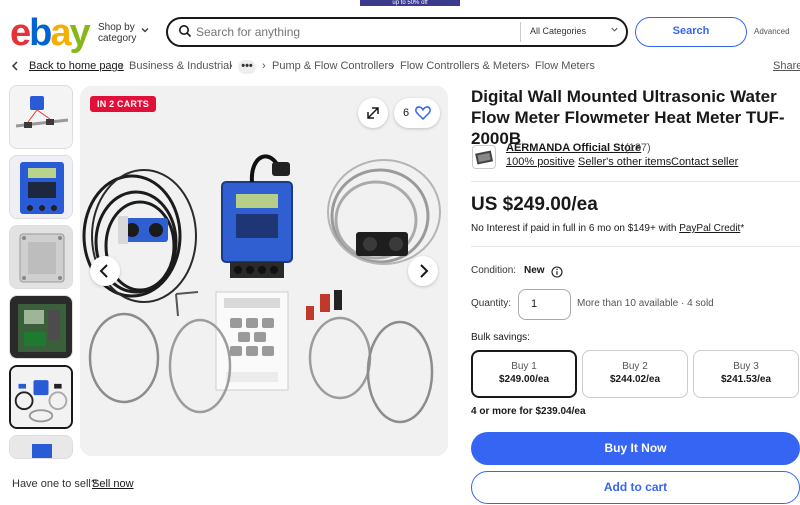 This screenshot has width=800, height=505. I want to click on financing-suffix: *, so click(742, 228).